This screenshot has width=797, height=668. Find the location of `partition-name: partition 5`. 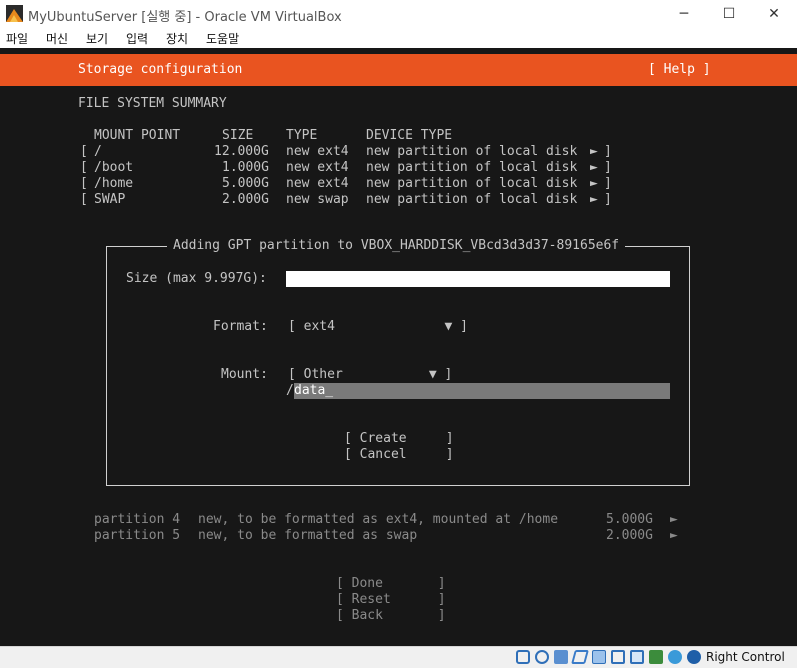

partition-name: partition 5 is located at coordinates (137, 535).